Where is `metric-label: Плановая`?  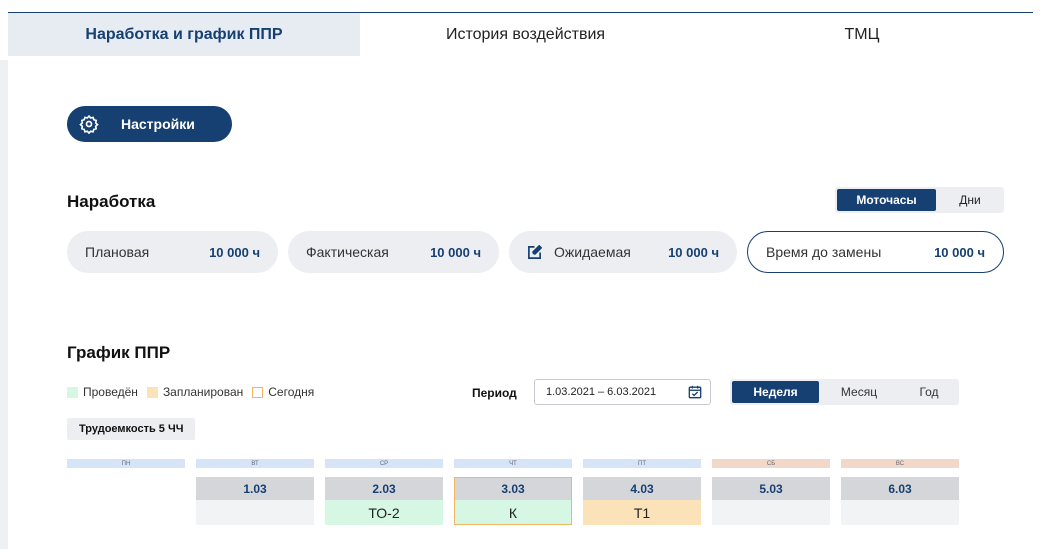
metric-label: Плановая is located at coordinates (117, 252).